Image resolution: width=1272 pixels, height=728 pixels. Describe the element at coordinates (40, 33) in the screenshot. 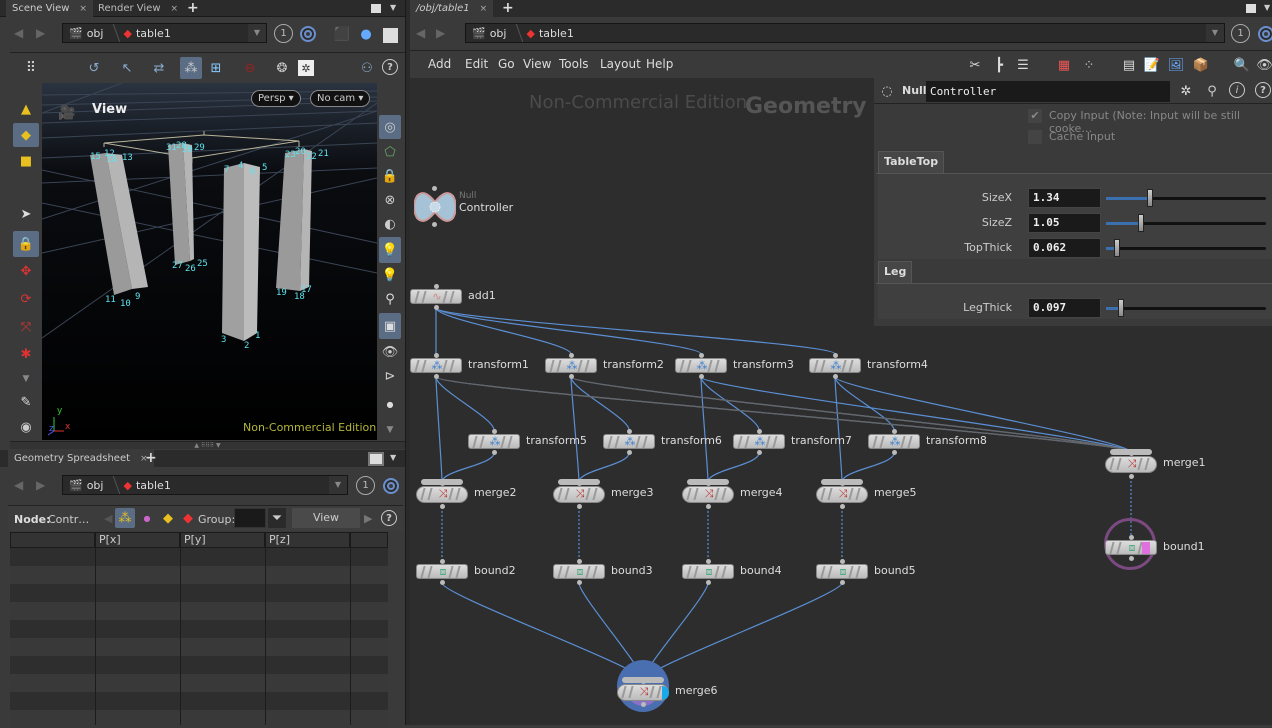

I see `forward-arrow-icon: ▶` at that location.